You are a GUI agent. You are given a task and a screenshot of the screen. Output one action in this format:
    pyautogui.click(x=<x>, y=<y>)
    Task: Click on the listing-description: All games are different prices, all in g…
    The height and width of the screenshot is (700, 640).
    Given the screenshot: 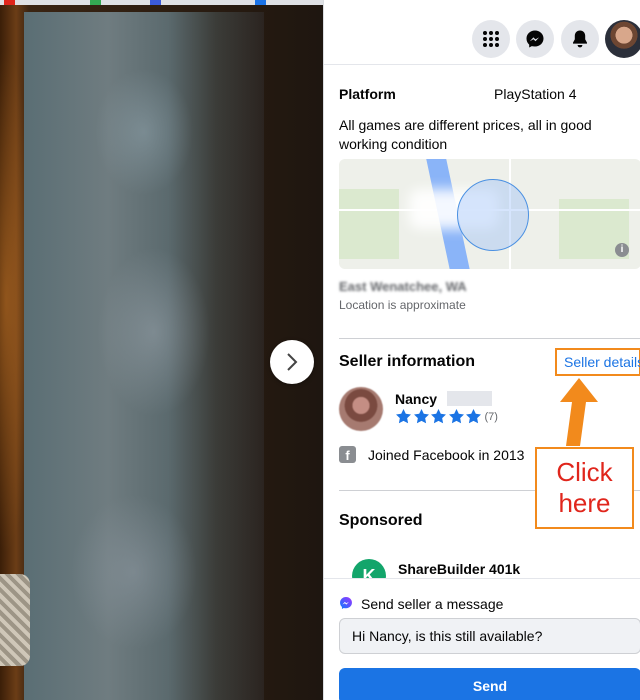 What is the action you would take?
    pyautogui.click(x=465, y=134)
    